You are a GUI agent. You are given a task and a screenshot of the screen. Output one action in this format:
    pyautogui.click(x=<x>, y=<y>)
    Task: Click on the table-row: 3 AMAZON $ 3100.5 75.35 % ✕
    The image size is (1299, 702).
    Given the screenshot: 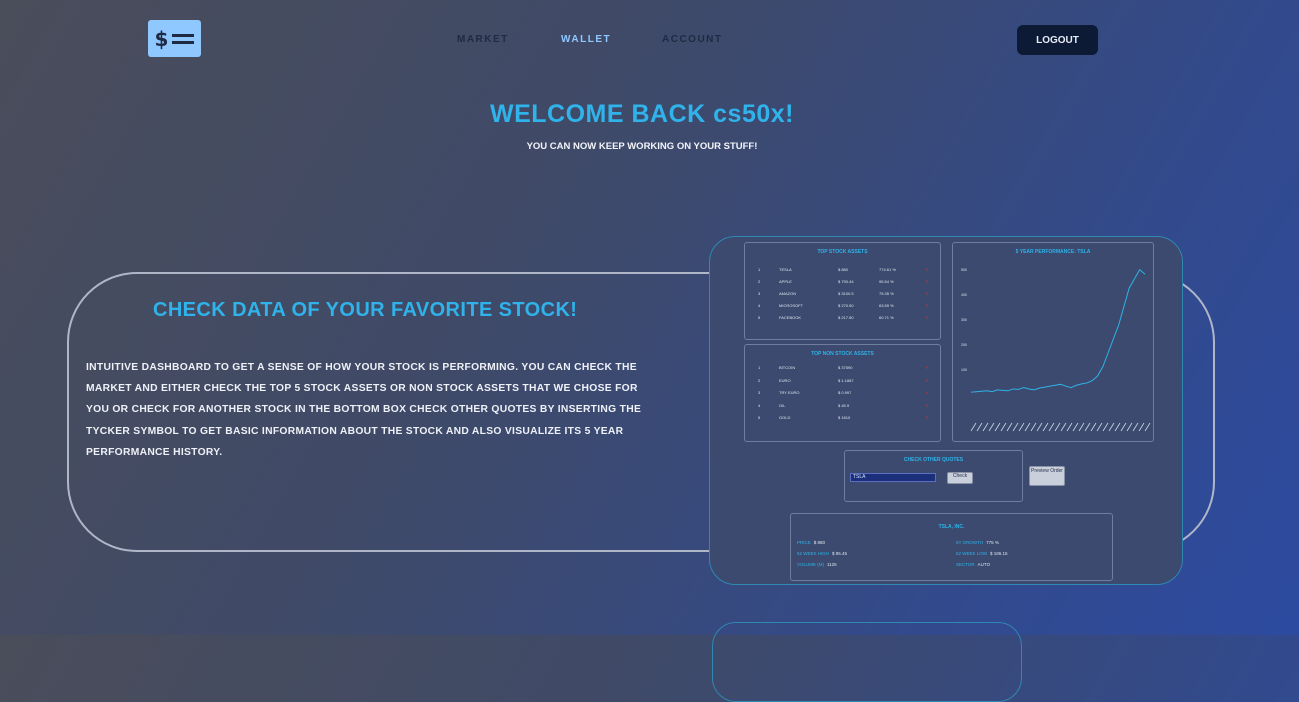 What is the action you would take?
    pyautogui.click(x=842, y=296)
    